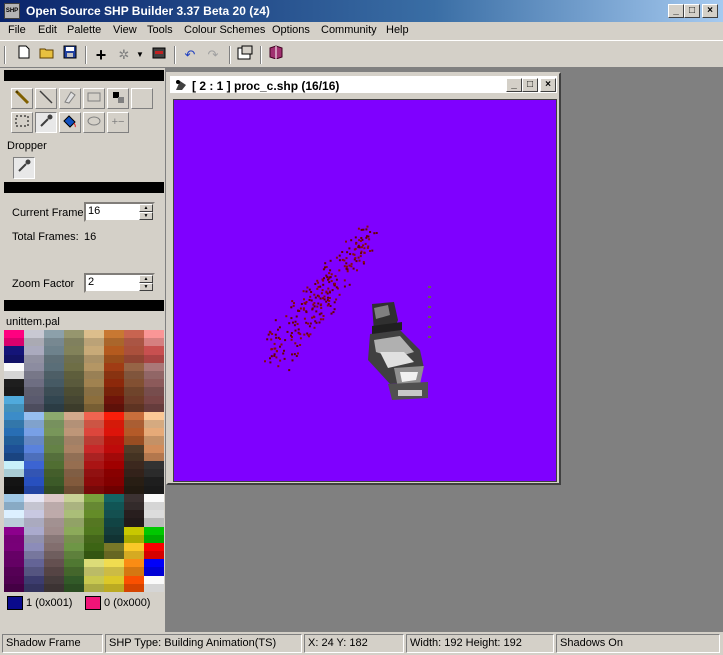 The height and width of the screenshot is (655, 723). What do you see at coordinates (84, 30) in the screenshot?
I see `menu-palette: Palette` at bounding box center [84, 30].